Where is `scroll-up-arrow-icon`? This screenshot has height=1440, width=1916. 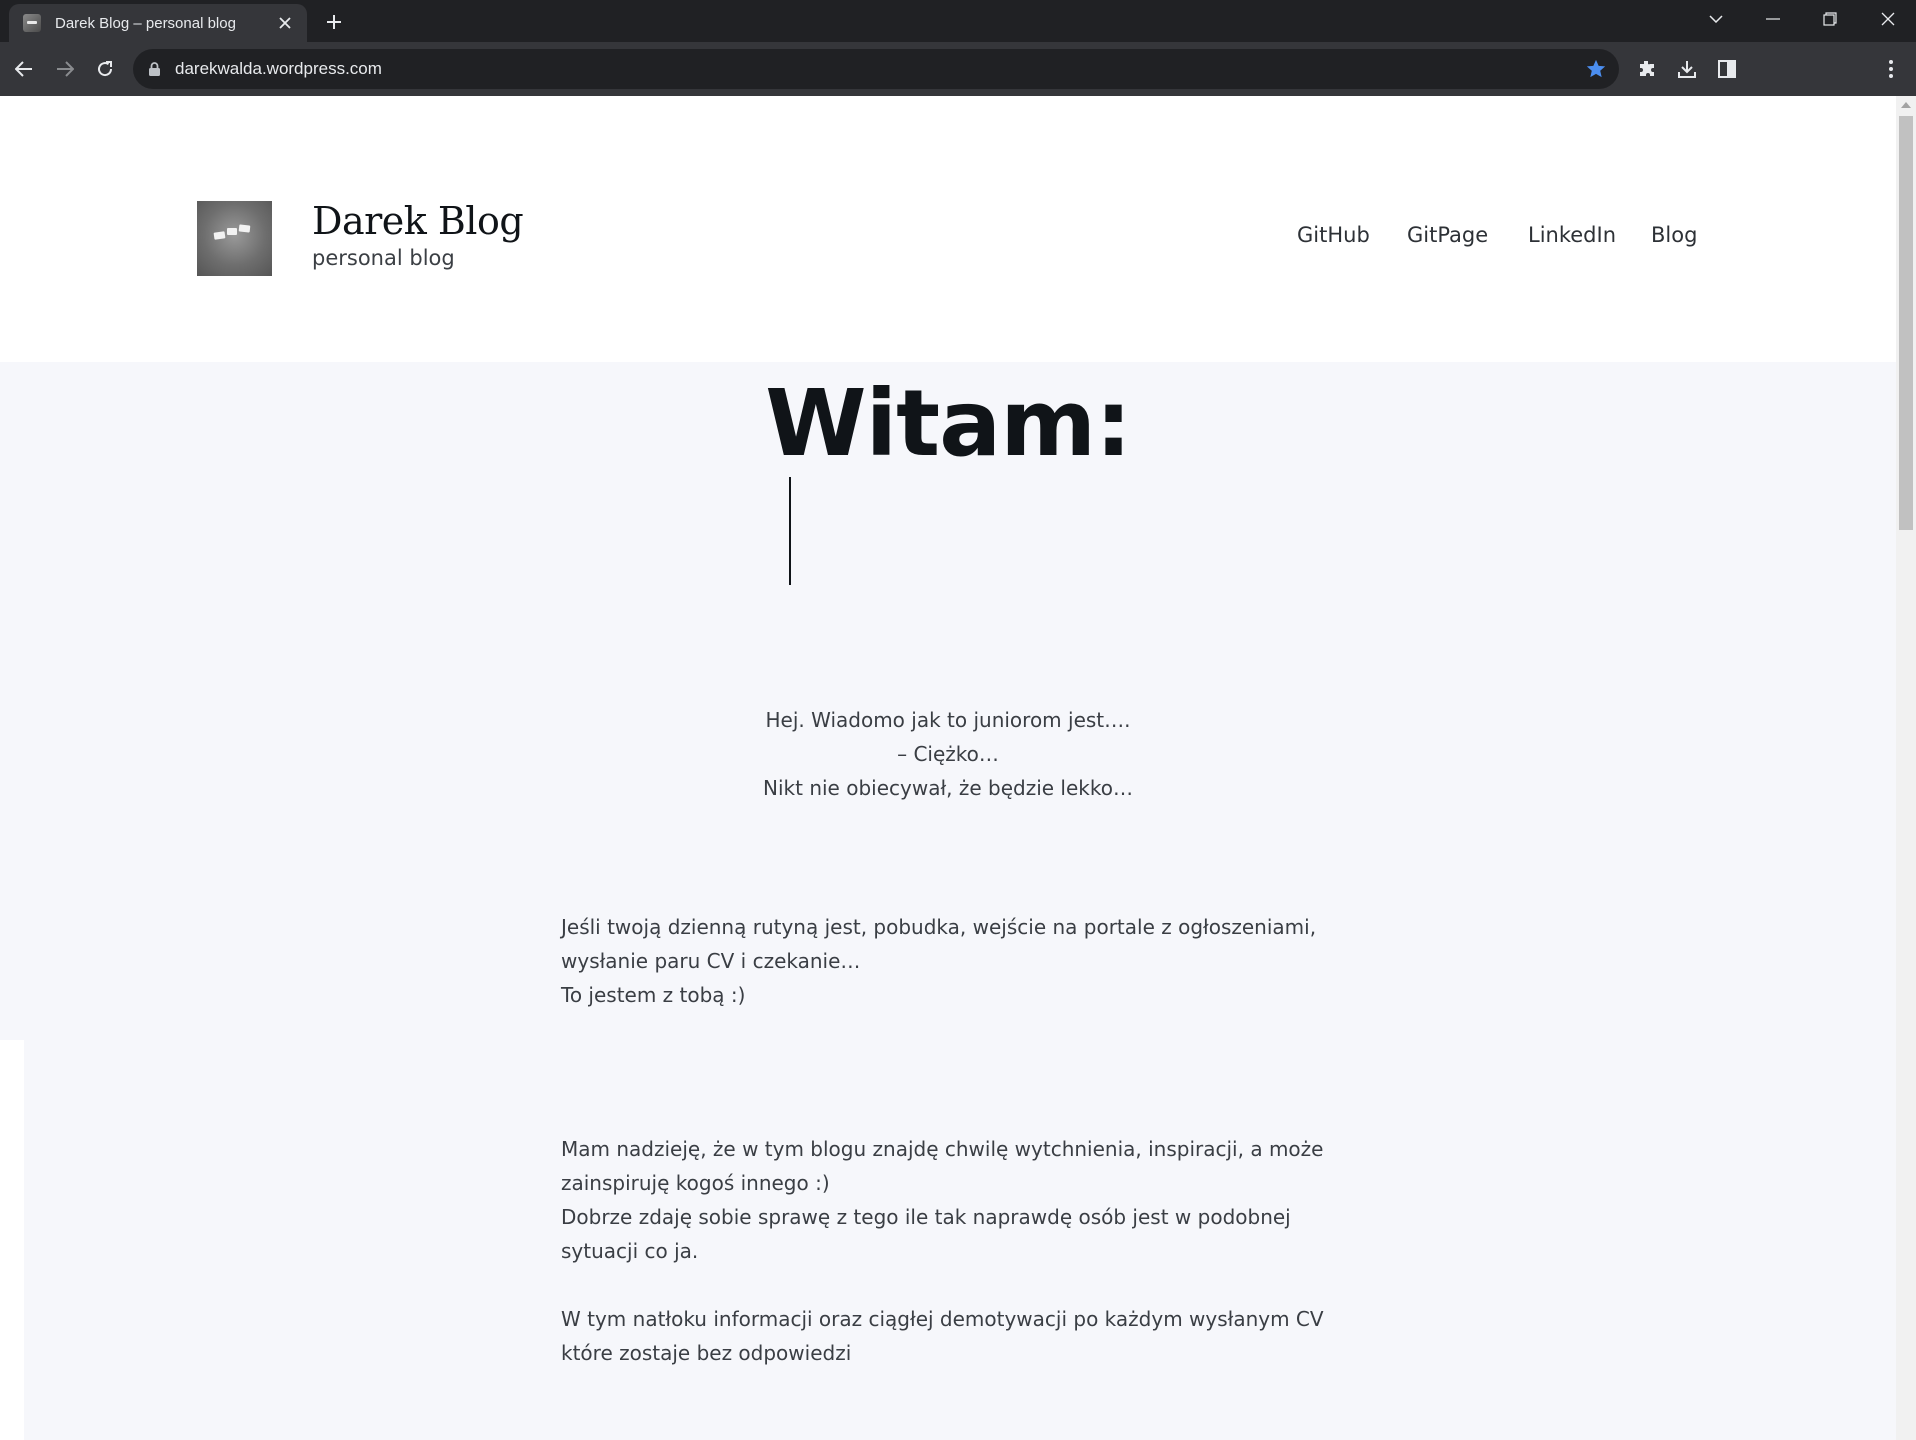
scroll-up-arrow-icon is located at coordinates (1906, 105).